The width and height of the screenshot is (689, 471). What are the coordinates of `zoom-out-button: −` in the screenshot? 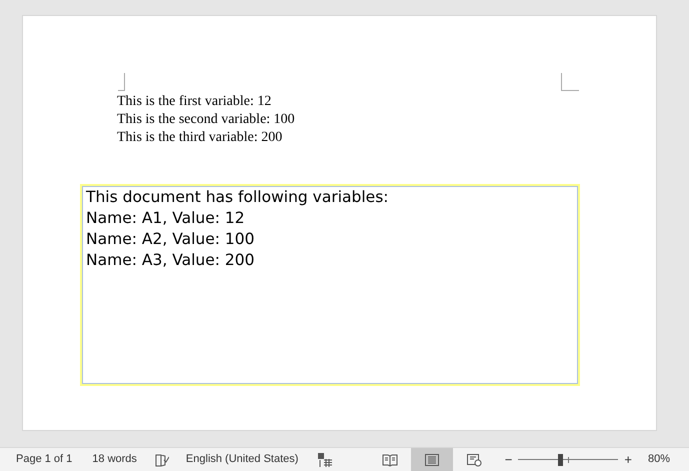 It's located at (508, 460).